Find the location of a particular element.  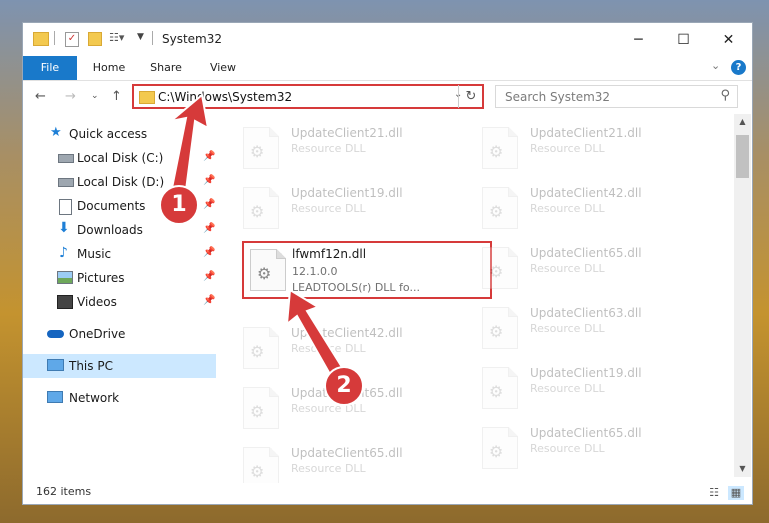

annotation-step-1: 1 is located at coordinates (179, 205).